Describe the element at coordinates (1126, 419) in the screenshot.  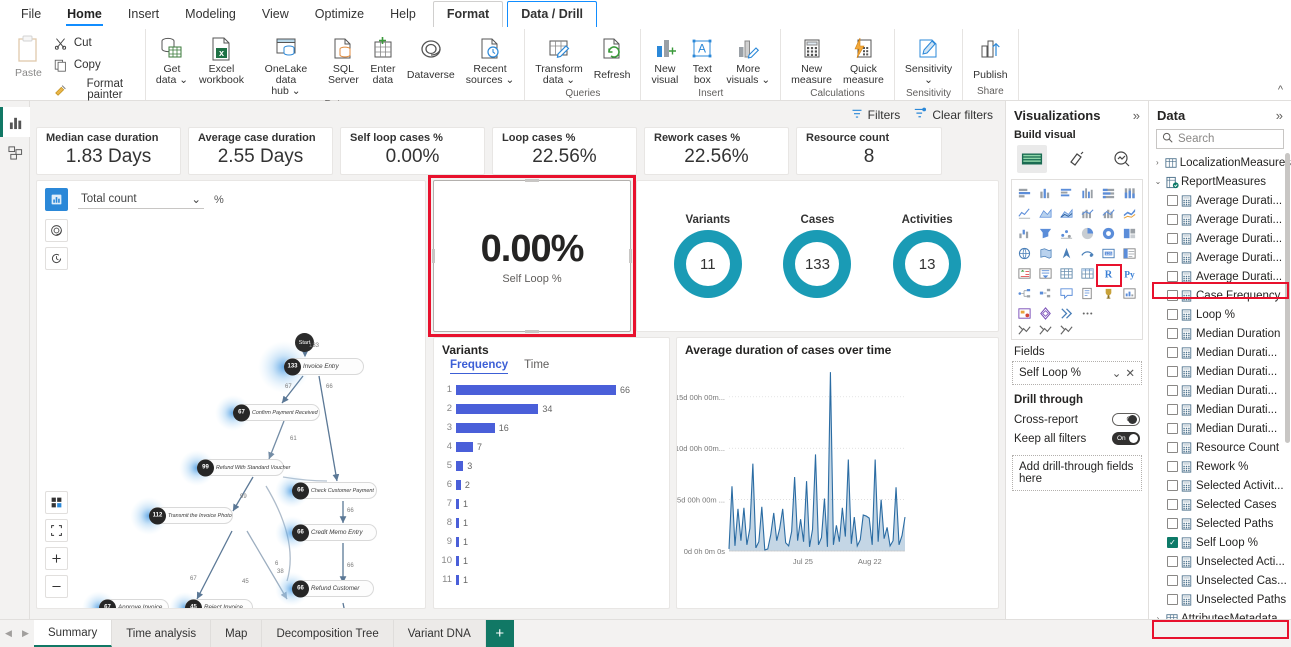
I see `cross-report-toggle: Off` at that location.